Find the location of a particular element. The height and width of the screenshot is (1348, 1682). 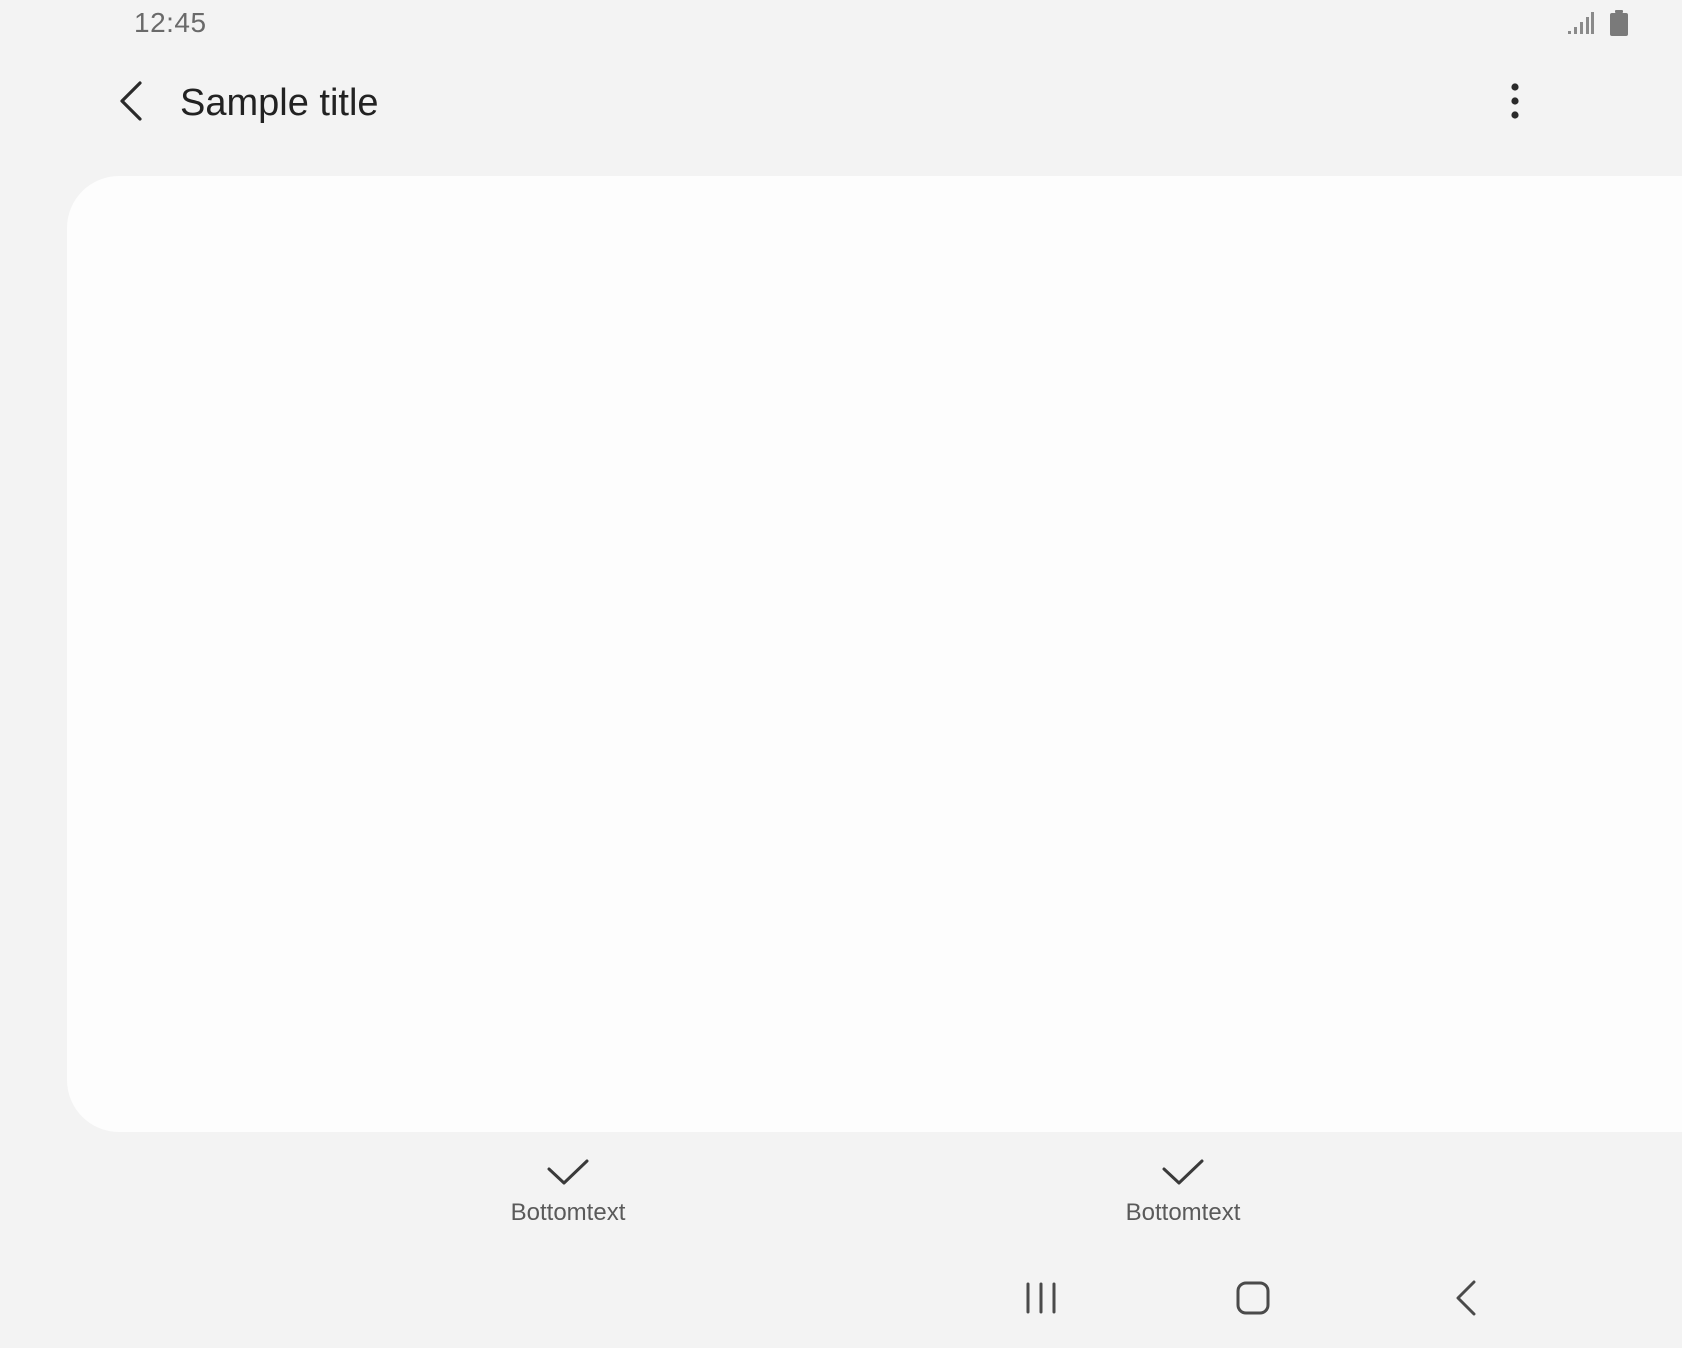

more-vertical-icon is located at coordinates (1515, 103).